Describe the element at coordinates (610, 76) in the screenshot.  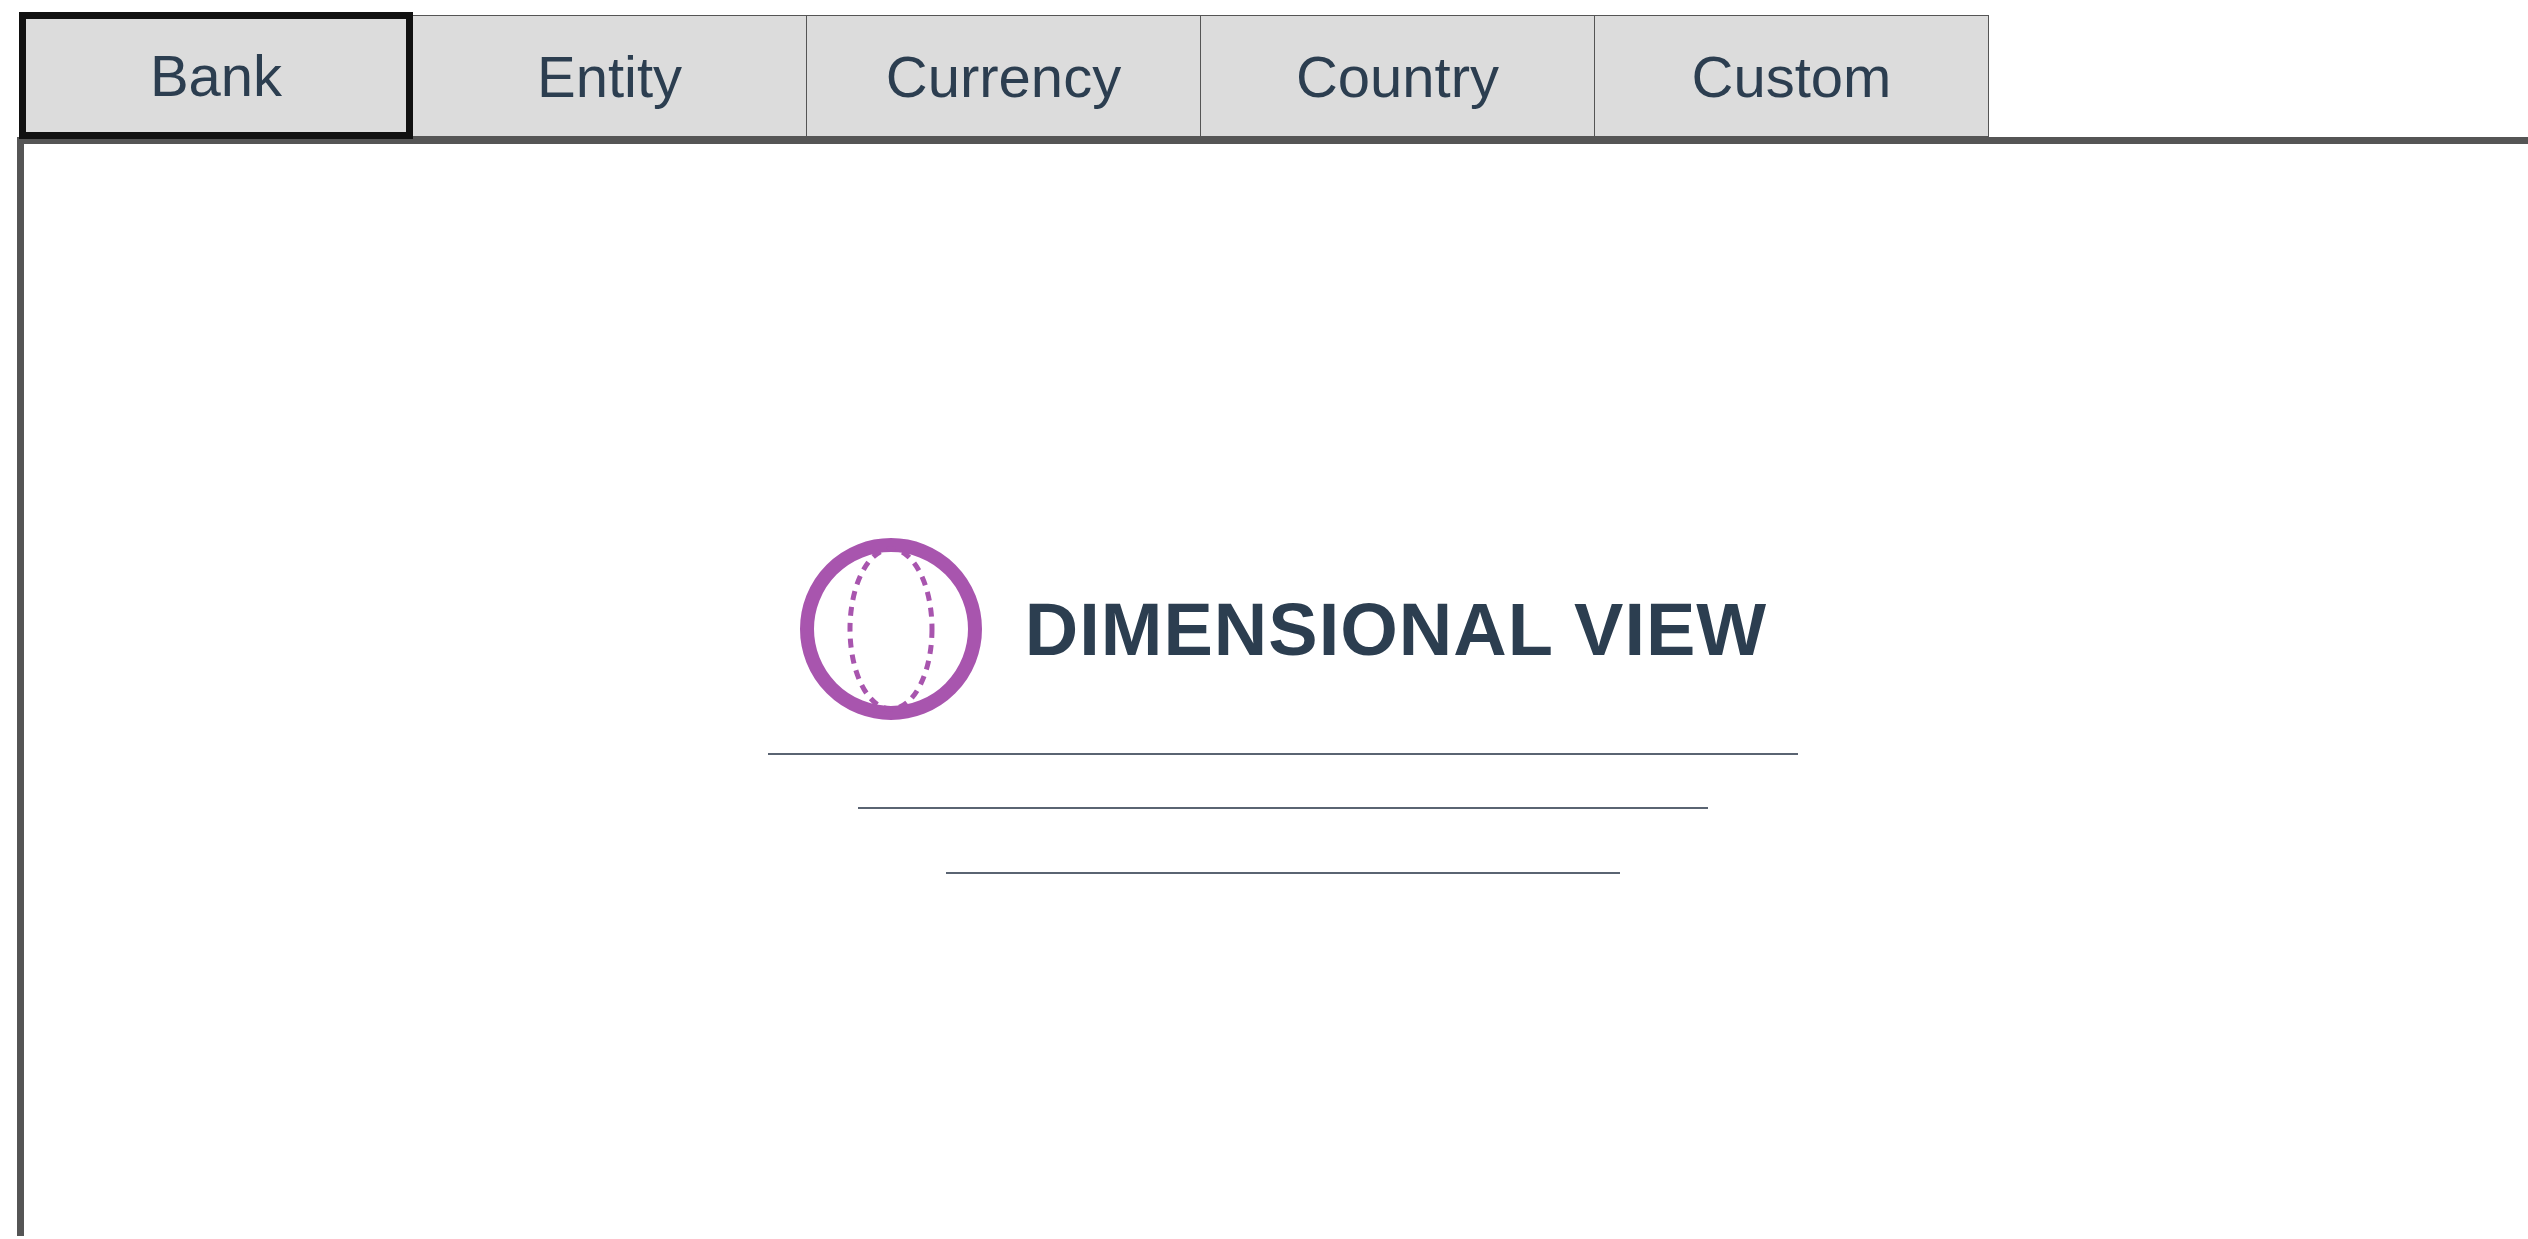
I see `tab: Entity` at that location.